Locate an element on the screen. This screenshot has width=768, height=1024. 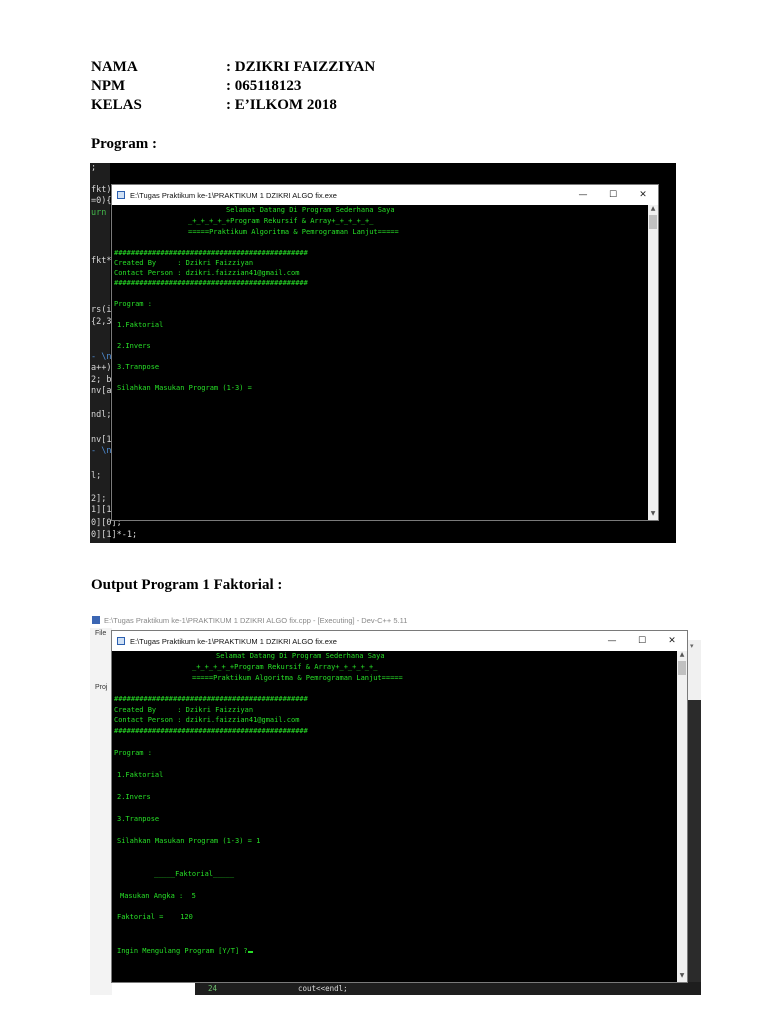
chevron-down-icon: ▾ is located at coordinates (692, 646).